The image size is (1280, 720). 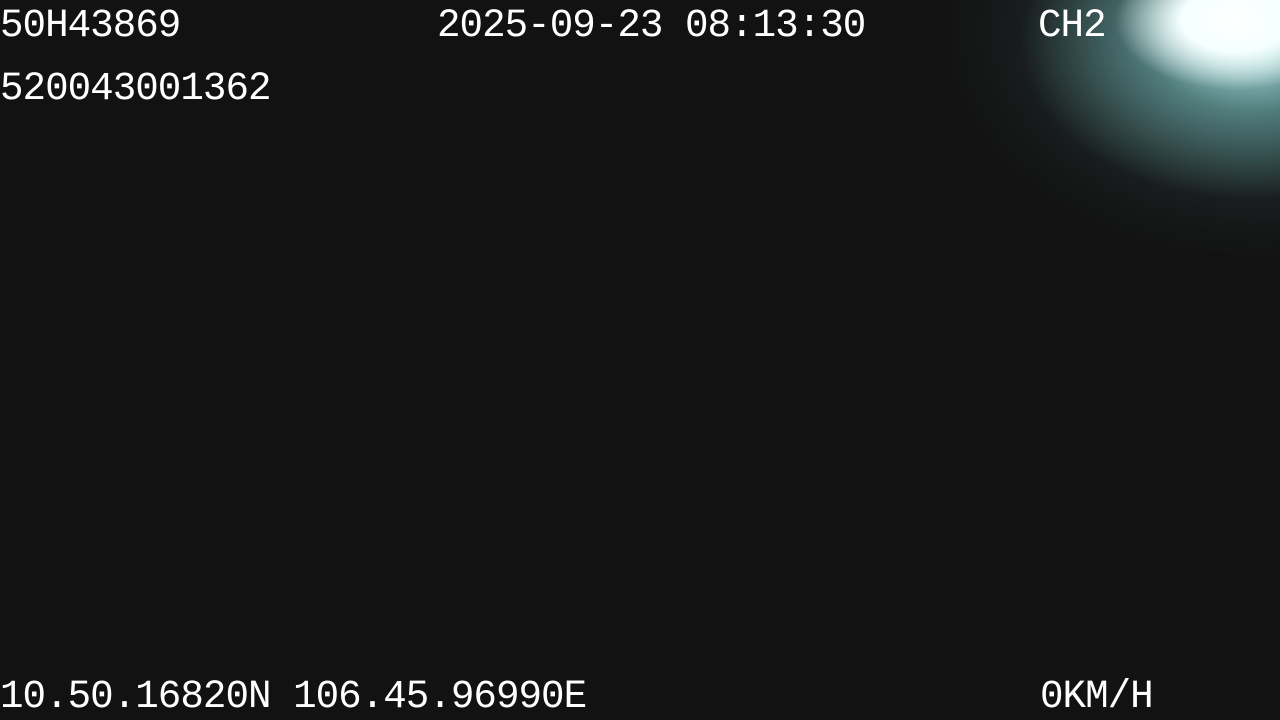 I want to click on speed-label: 0KM/H, so click(x=1097, y=697).